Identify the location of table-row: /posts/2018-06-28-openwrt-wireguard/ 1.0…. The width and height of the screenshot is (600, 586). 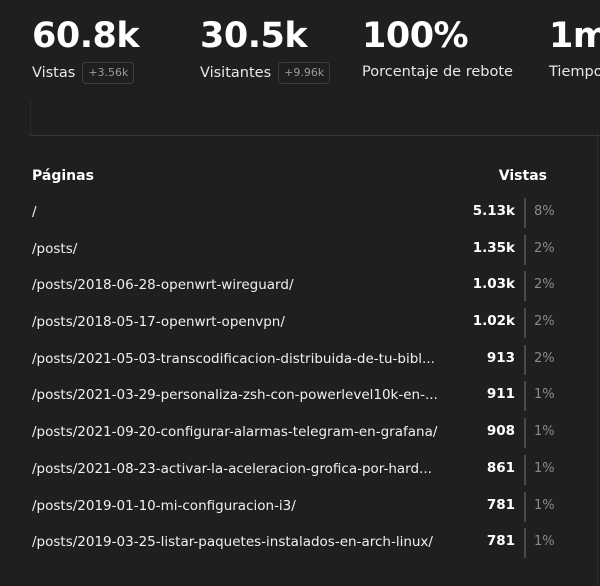
(299, 287).